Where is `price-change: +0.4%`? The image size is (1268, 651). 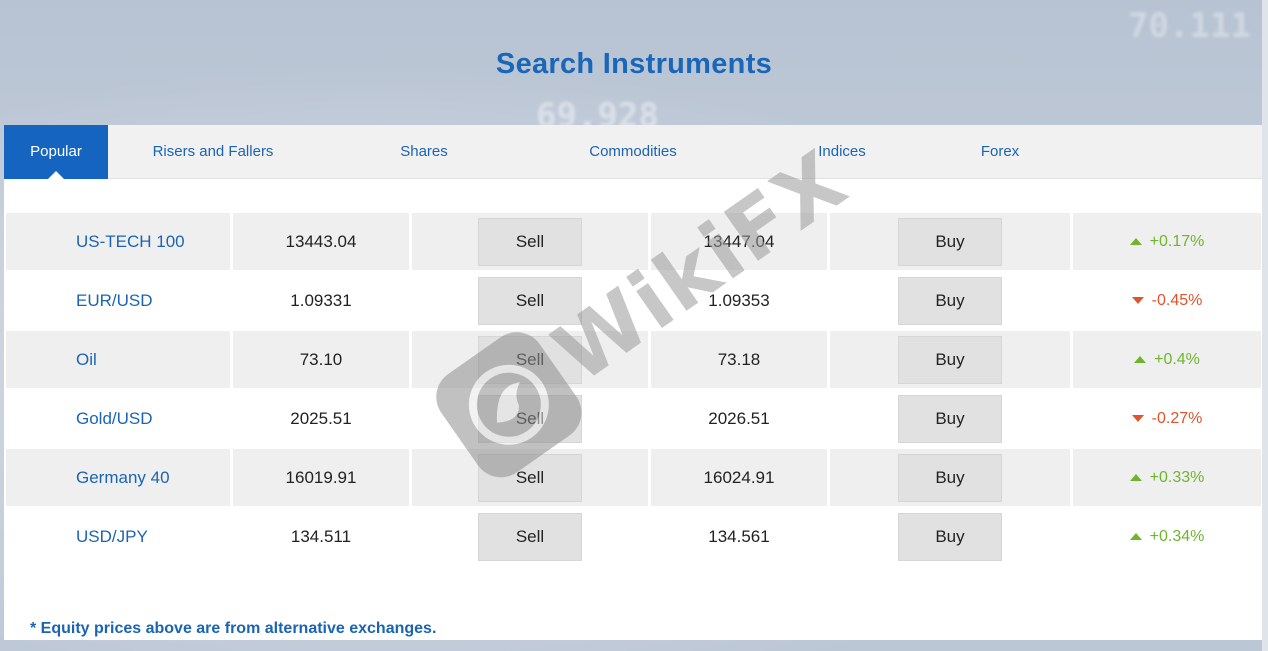
price-change: +0.4% is located at coordinates (1167, 360).